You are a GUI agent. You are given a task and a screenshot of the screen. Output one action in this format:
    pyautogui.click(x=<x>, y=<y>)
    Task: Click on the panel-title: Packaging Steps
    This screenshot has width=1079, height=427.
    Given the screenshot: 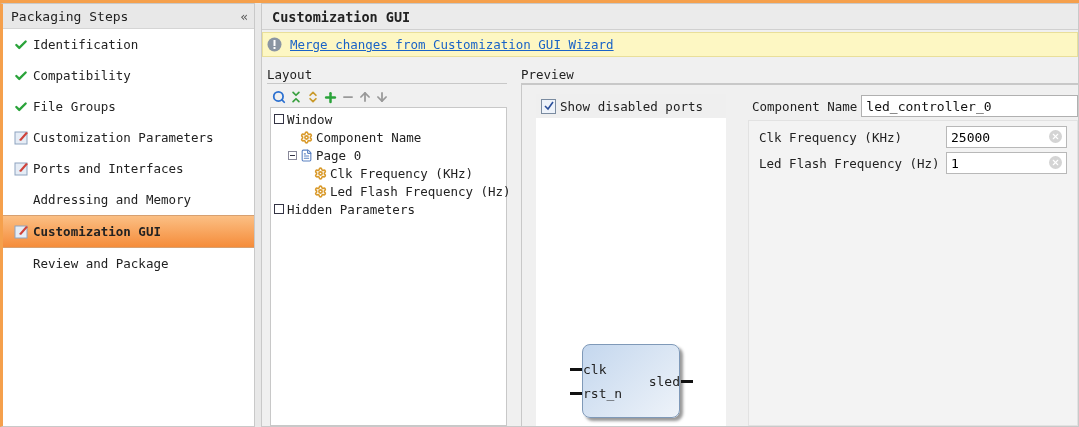 What is the action you would take?
    pyautogui.click(x=70, y=16)
    